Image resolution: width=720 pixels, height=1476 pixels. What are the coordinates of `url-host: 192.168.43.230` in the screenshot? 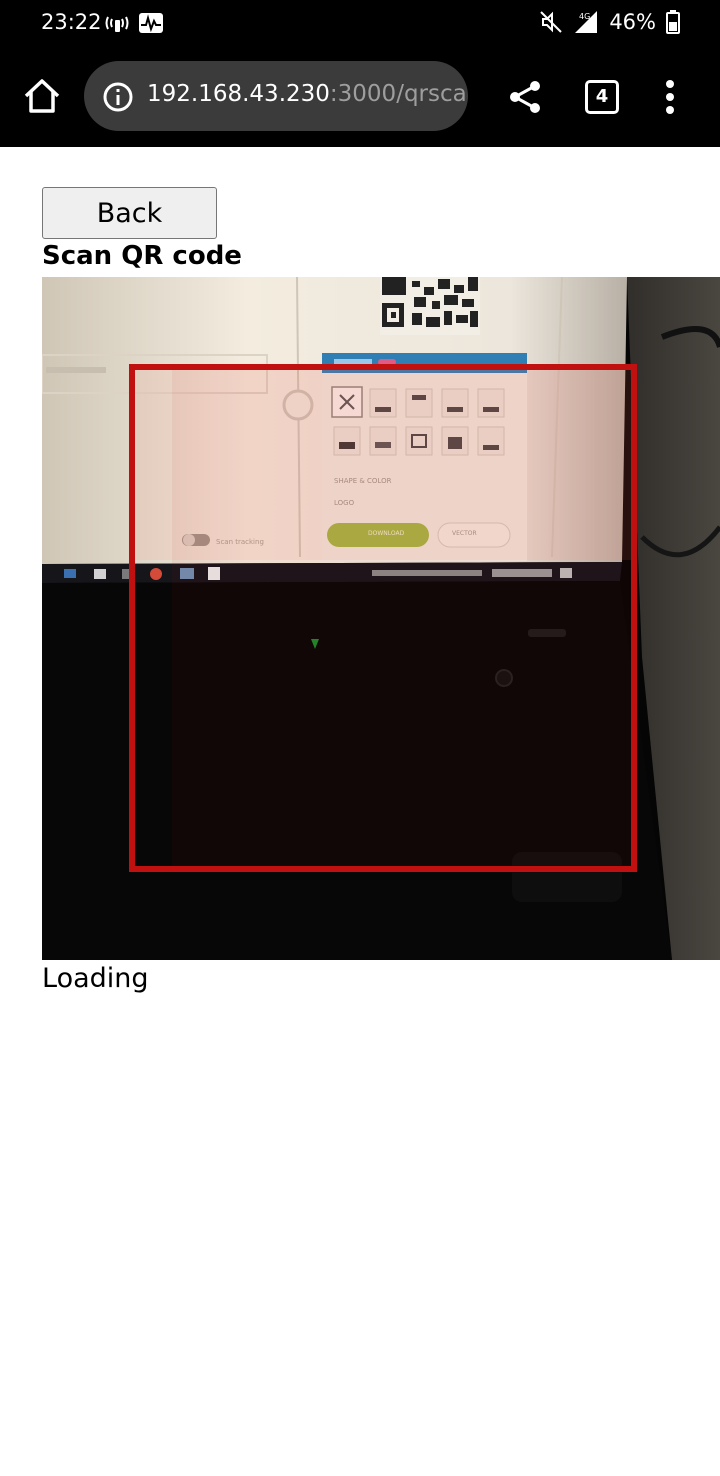 It's located at (238, 94).